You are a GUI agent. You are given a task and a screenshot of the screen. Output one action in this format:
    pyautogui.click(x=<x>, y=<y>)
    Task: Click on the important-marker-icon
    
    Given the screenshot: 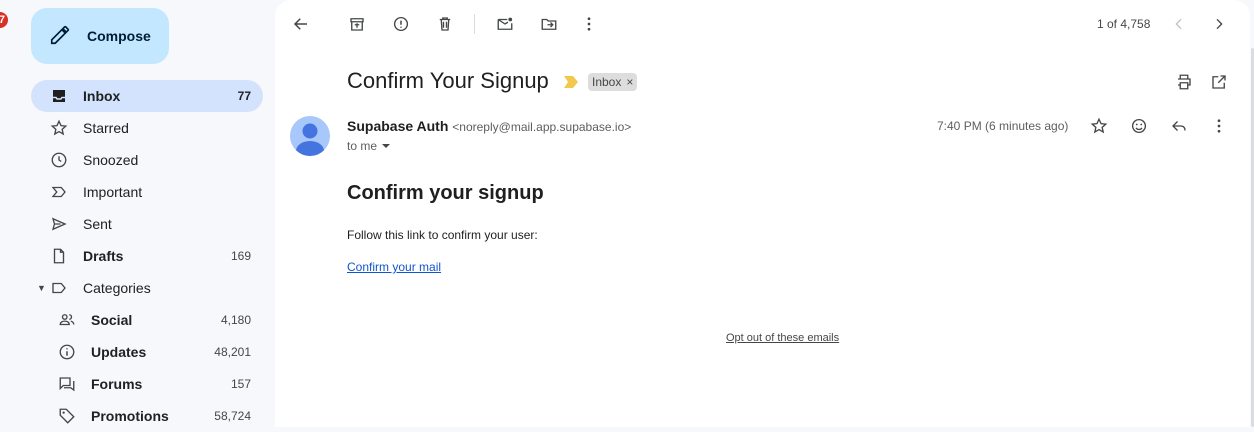 What is the action you would take?
    pyautogui.click(x=571, y=84)
    